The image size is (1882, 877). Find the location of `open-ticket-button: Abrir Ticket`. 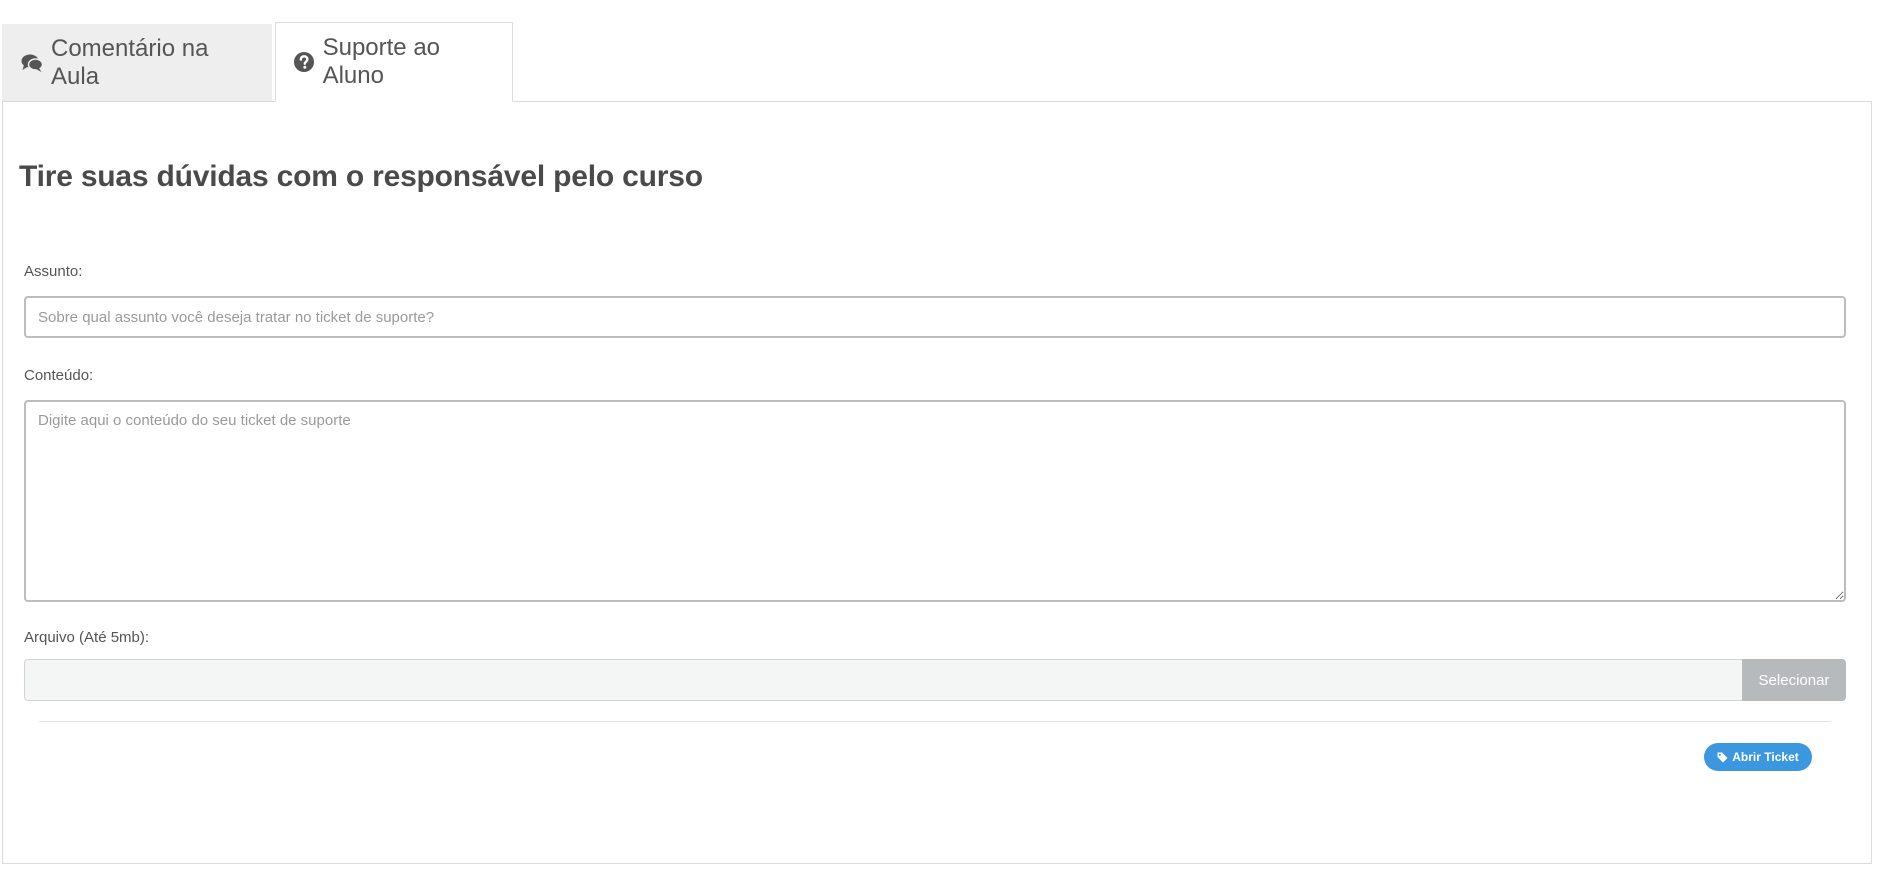

open-ticket-button: Abrir Ticket is located at coordinates (1758, 757).